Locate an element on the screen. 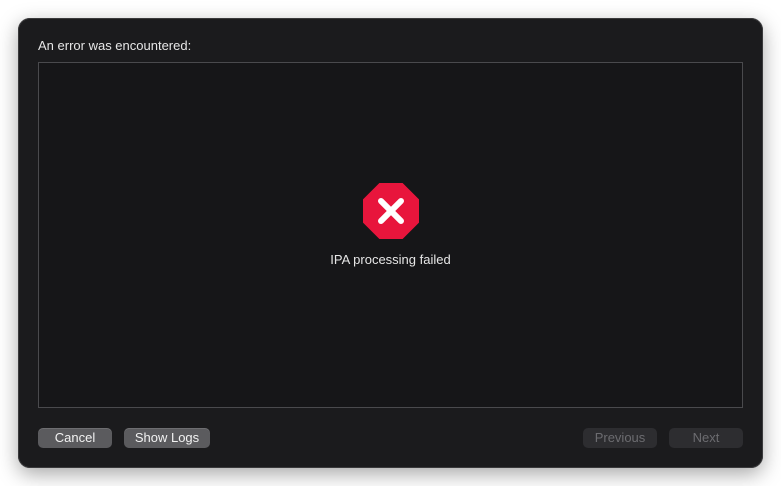 The width and height of the screenshot is (781, 486). next-button: Next is located at coordinates (706, 438).